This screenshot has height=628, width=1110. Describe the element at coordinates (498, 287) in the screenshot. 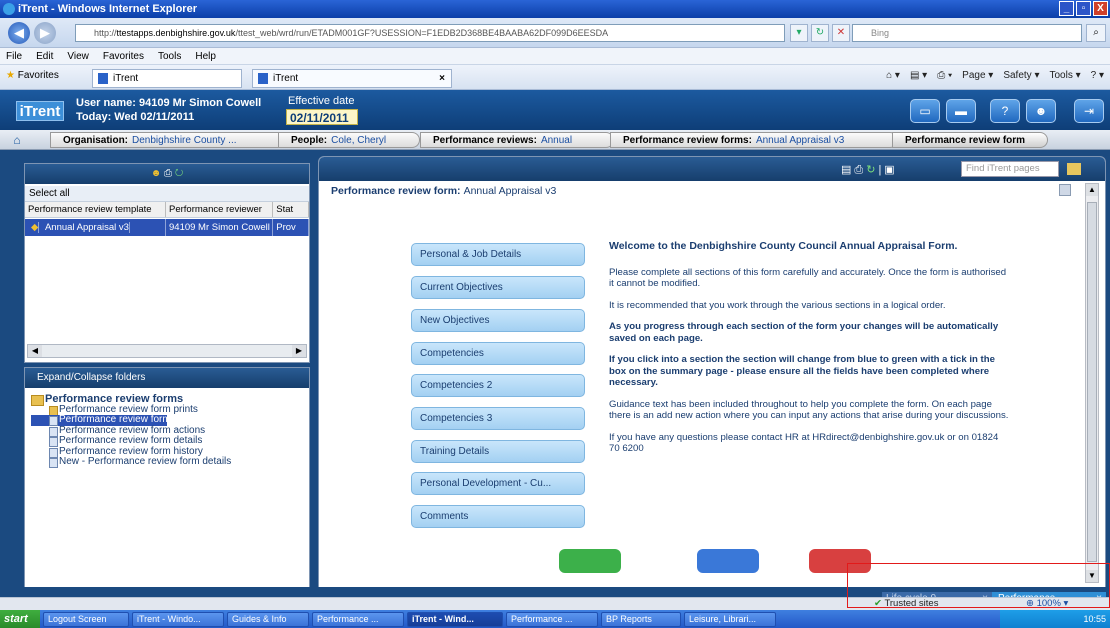

I see `section-current-objectives: Current Objectives` at that location.